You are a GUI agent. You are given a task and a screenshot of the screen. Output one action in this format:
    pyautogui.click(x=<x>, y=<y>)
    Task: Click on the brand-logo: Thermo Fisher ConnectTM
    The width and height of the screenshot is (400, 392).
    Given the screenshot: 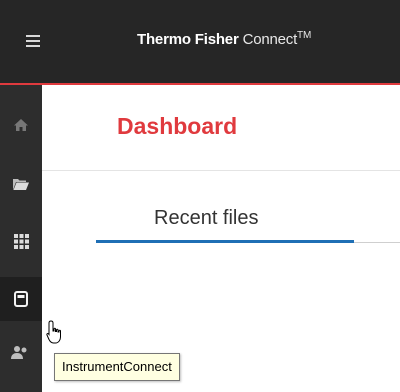 What is the action you would take?
    pyautogui.click(x=224, y=39)
    